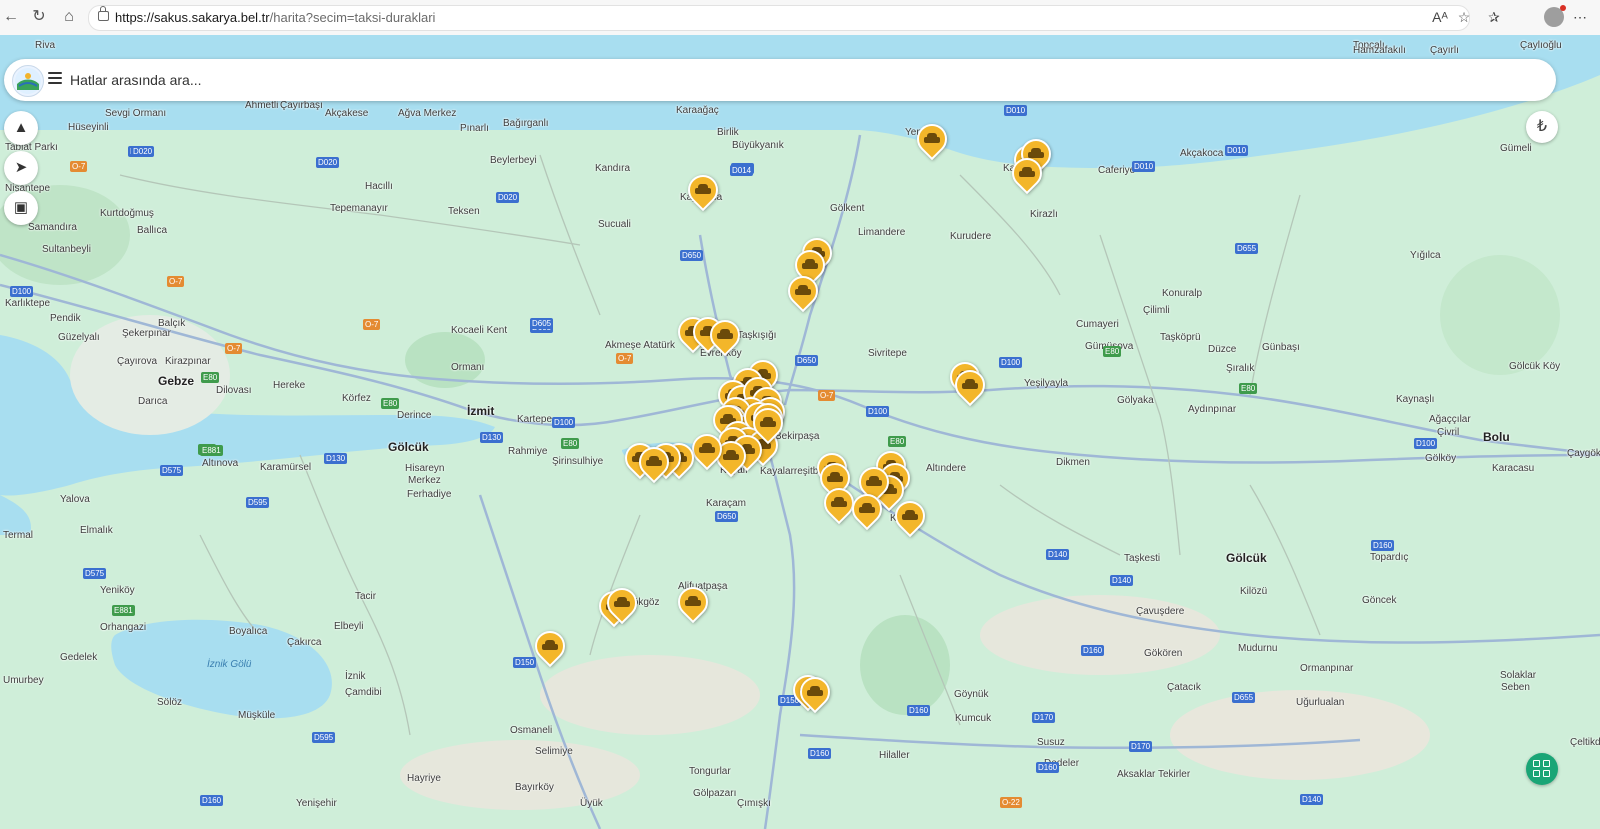  What do you see at coordinates (349, 626) in the screenshot?
I see `place-label: Elbeyli` at bounding box center [349, 626].